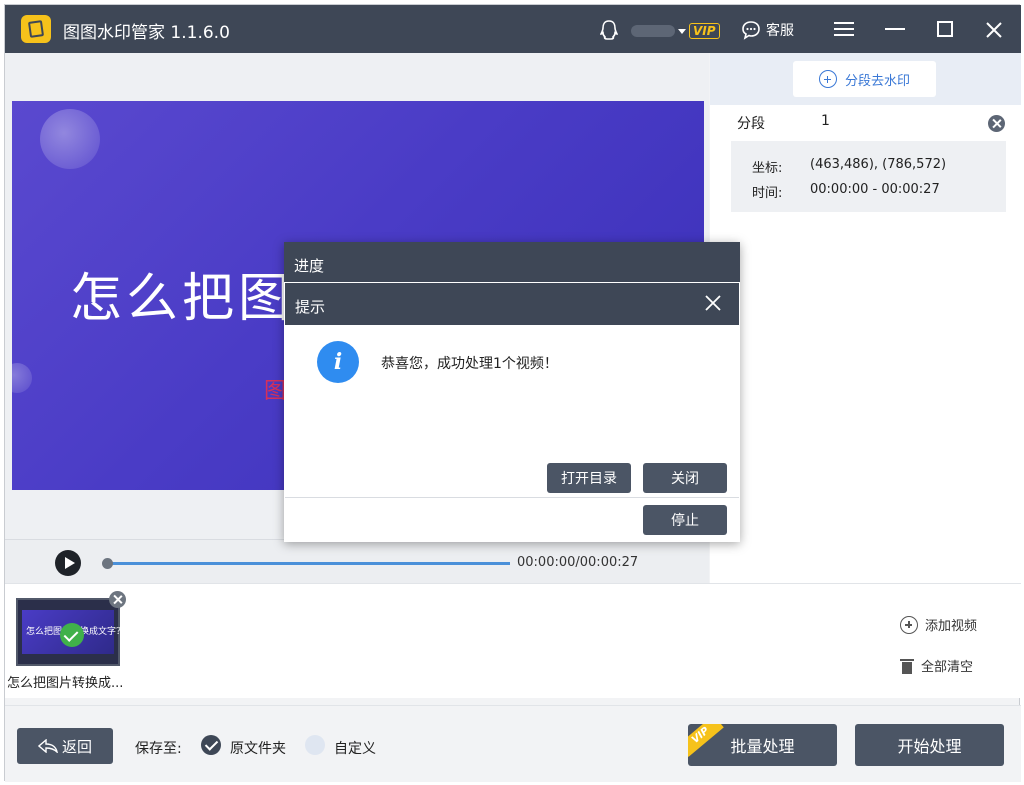 This screenshot has height=785, width=1024. Describe the element at coordinates (36, 29) in the screenshot. I see `app-logo-icon` at that location.